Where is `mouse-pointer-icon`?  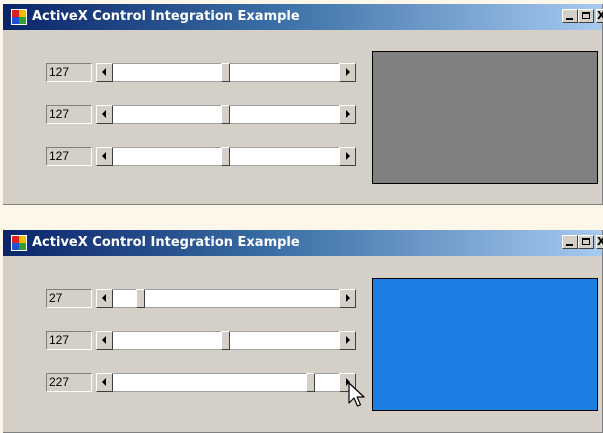
mouse-pointer-icon is located at coordinates (356, 394).